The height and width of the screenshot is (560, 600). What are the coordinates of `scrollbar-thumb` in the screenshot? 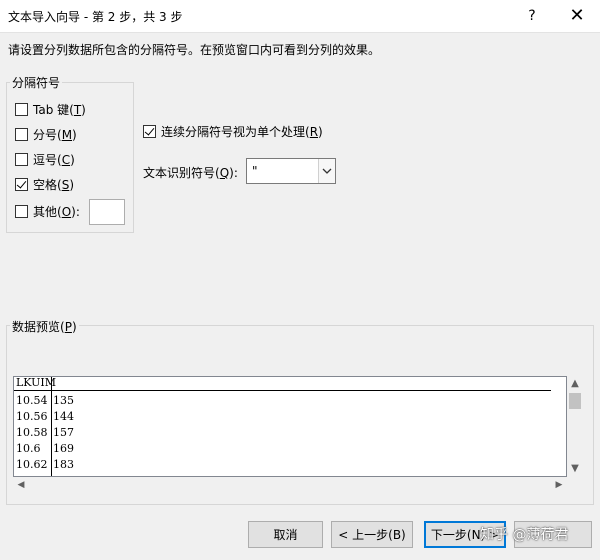 It's located at (575, 401).